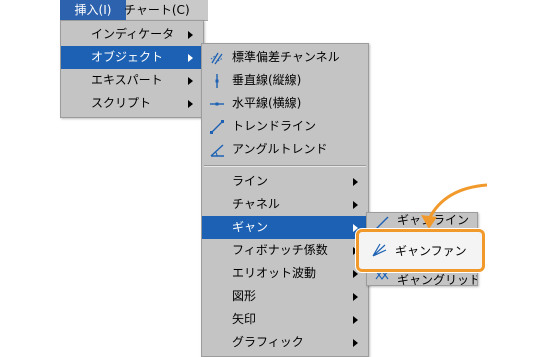 The height and width of the screenshot is (357, 550). What do you see at coordinates (217, 104) in the screenshot?
I see `horizontal-line-icon` at bounding box center [217, 104].